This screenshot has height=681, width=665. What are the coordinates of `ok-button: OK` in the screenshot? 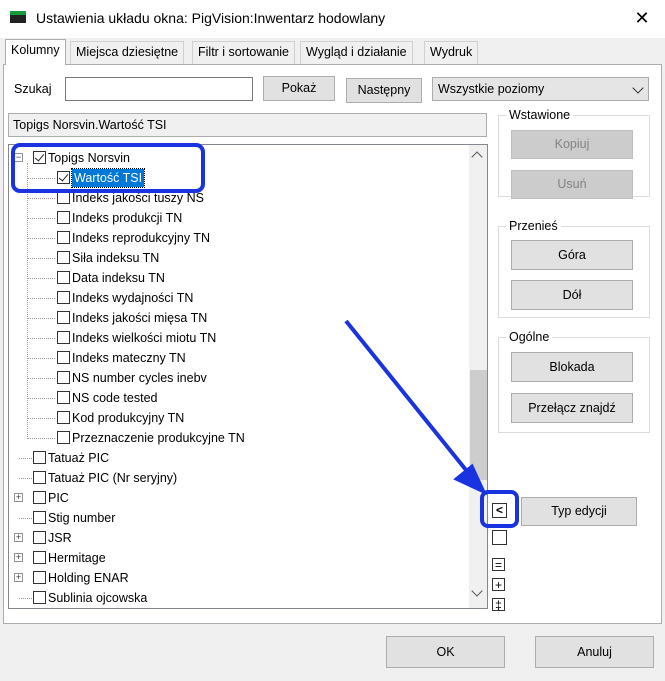 It's located at (445, 652).